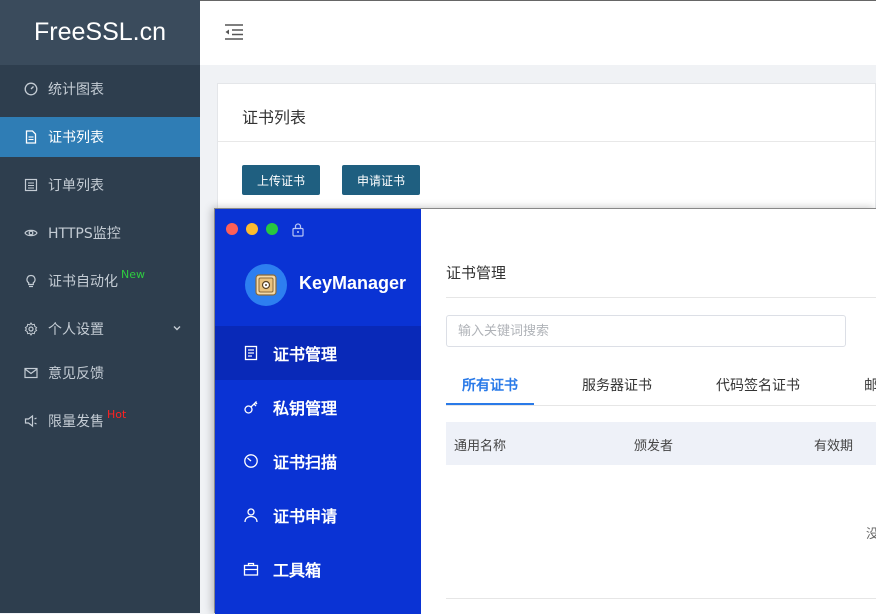 This screenshot has height=614, width=876. I want to click on km-nav-label: 私钥管理, so click(305, 408).